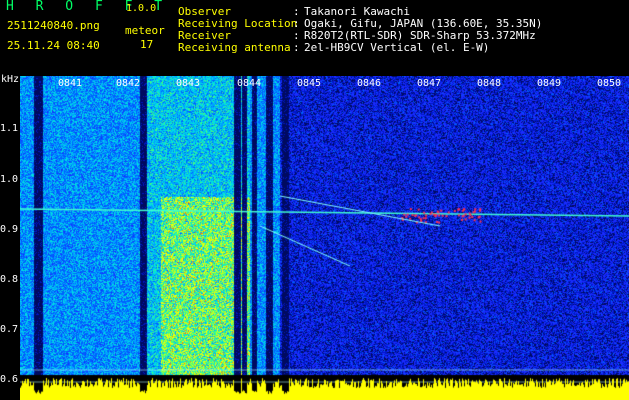 Image resolution: width=629 pixels, height=400 pixels. What do you see at coordinates (188, 83) in the screenshot?
I see `x-tick: 0843` at bounding box center [188, 83].